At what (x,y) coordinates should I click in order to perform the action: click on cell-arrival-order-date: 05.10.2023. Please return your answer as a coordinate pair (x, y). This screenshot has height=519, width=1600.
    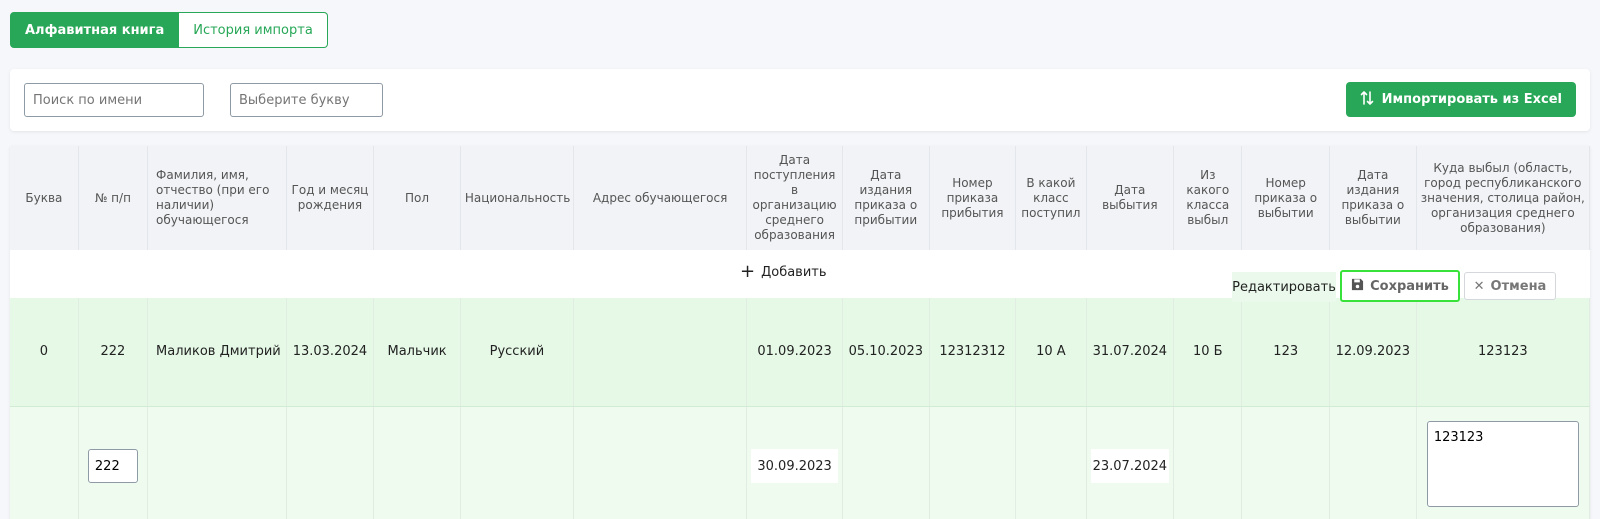
    Looking at the image, I should click on (886, 352).